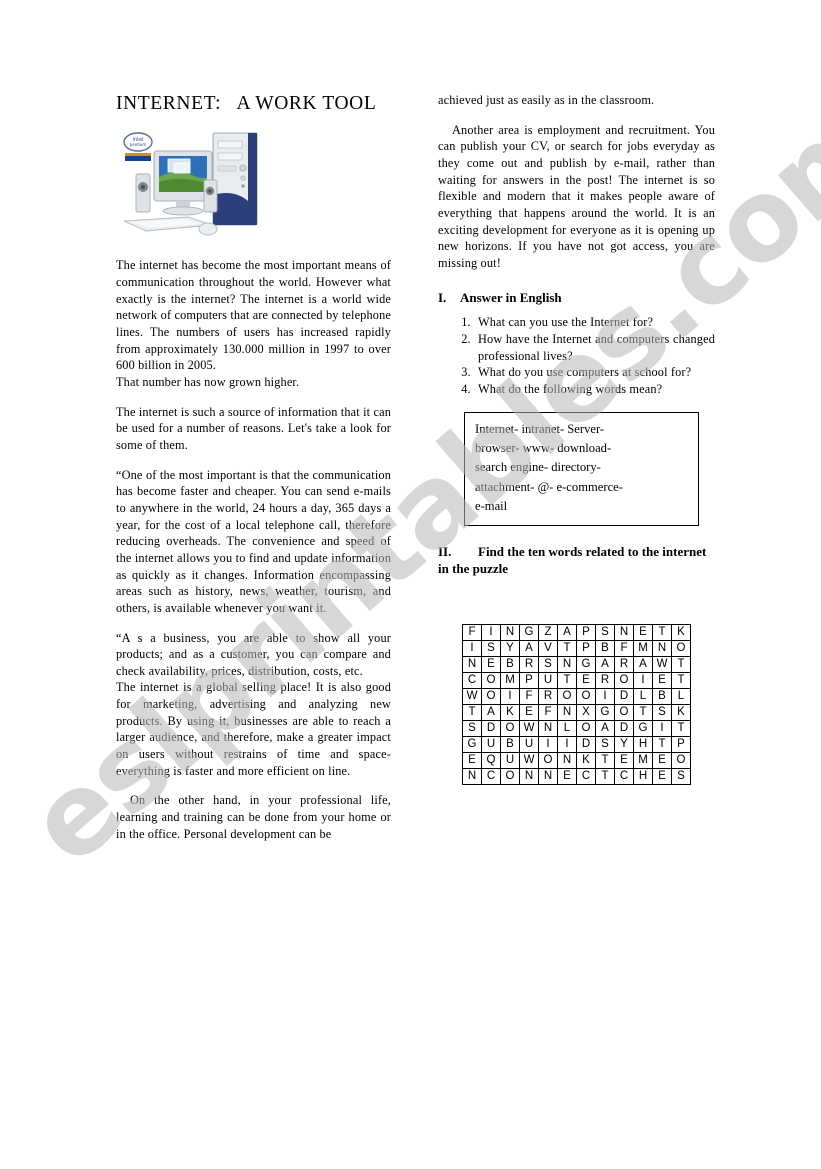 The height and width of the screenshot is (1169, 821). I want to click on puzzle-cell: X, so click(586, 712).